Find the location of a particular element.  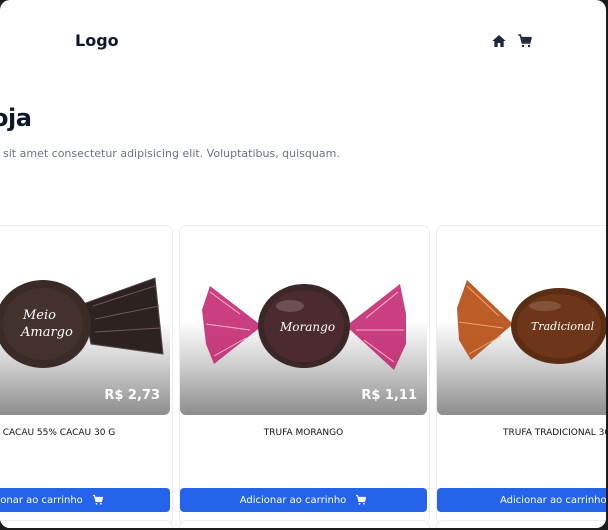

wrapper-text: Morango is located at coordinates (307, 327).